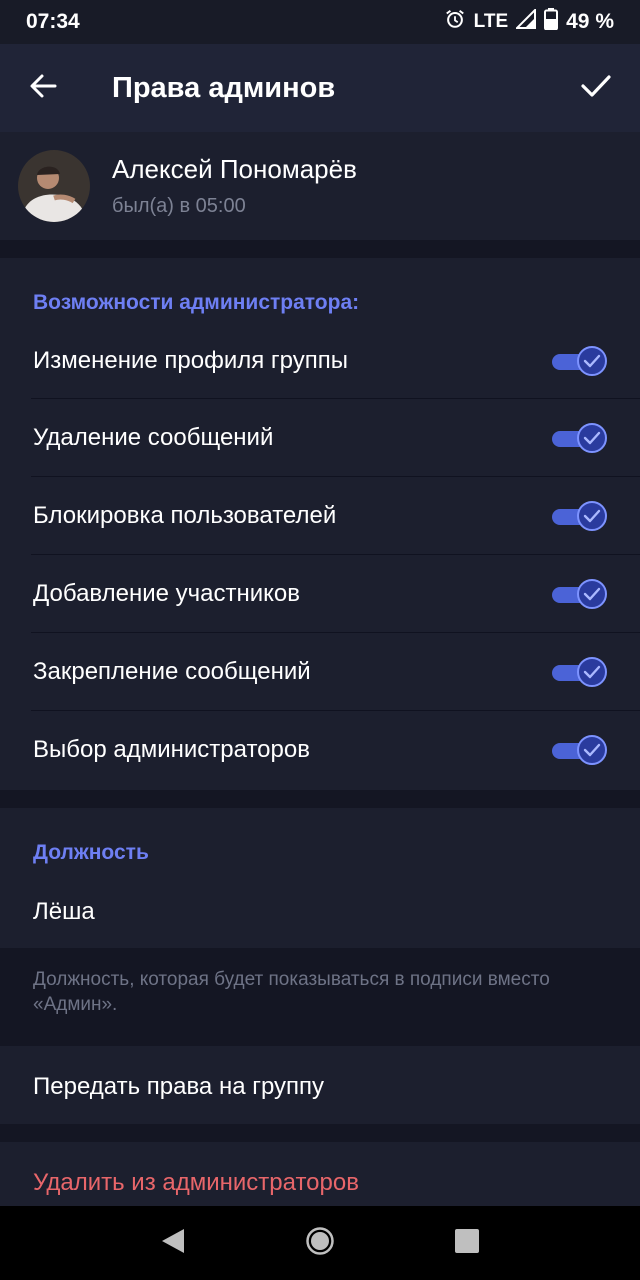  I want to click on permission-label: Изменение профиля группы, so click(190, 360).